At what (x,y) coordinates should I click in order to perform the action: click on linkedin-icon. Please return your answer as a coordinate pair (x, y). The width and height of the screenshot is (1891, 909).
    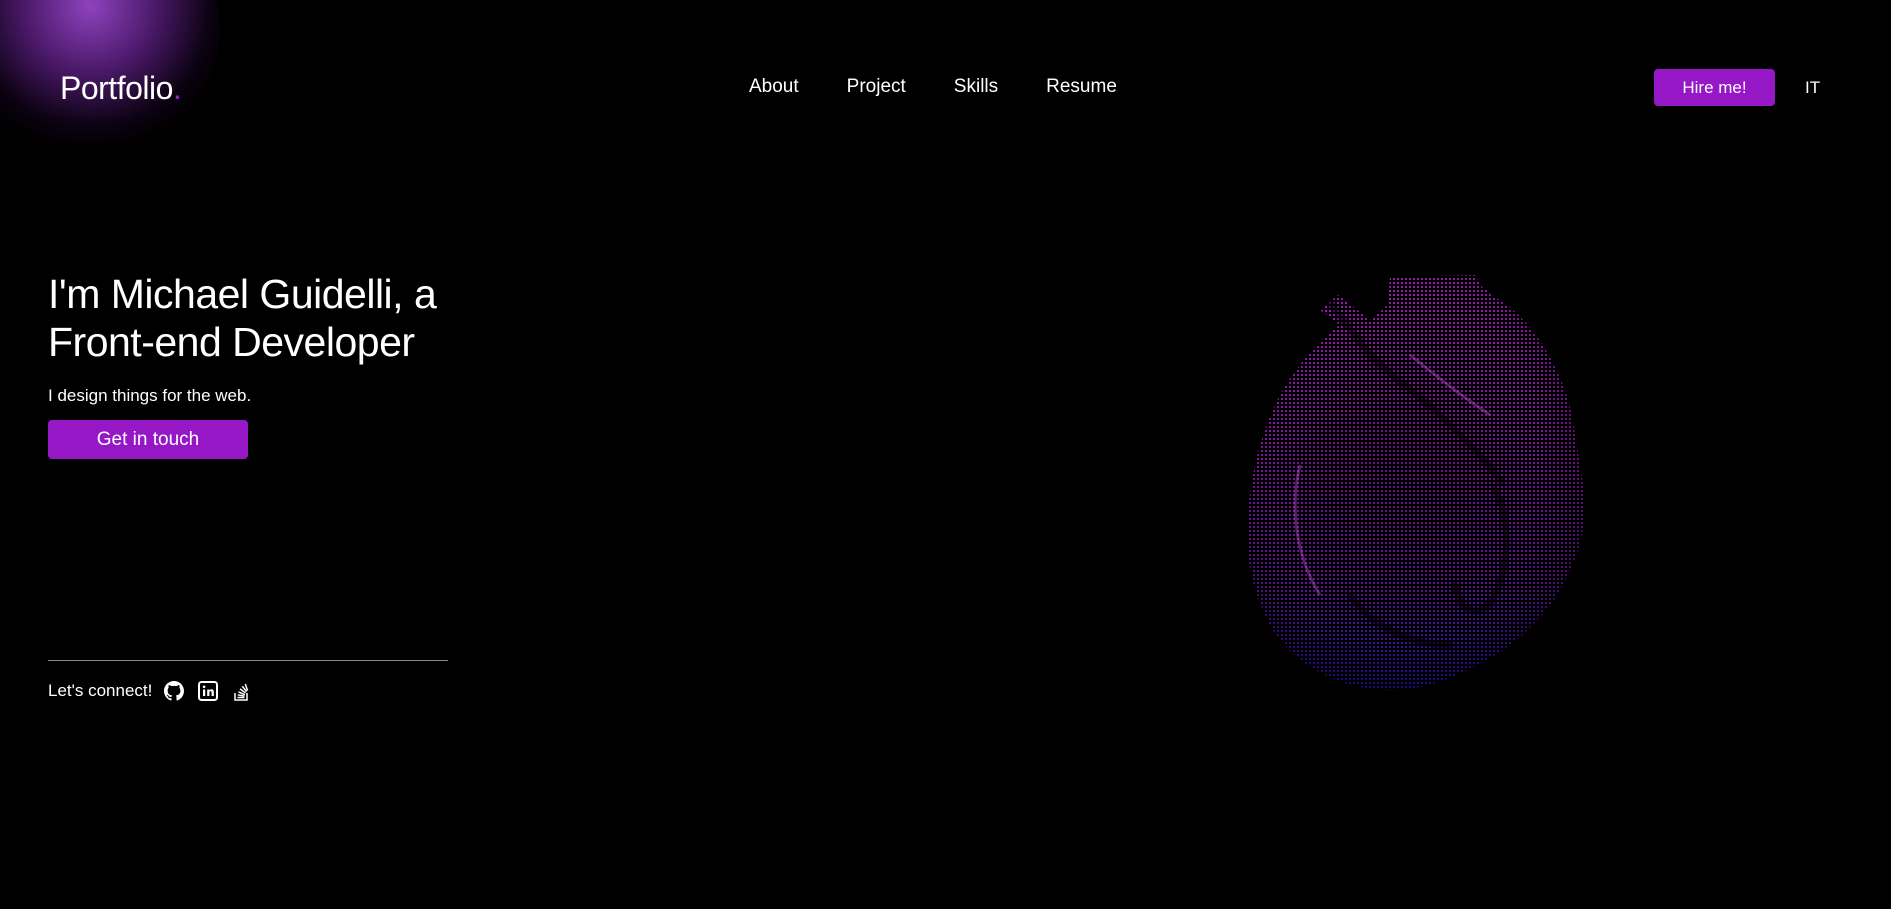
    Looking at the image, I should click on (208, 691).